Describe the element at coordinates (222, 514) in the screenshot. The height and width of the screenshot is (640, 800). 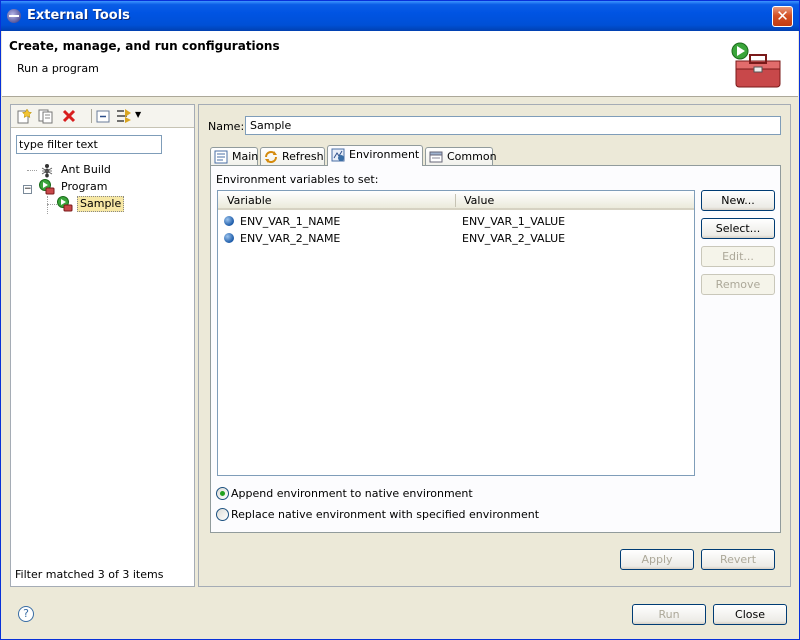
I see `replace-env-radio` at that location.